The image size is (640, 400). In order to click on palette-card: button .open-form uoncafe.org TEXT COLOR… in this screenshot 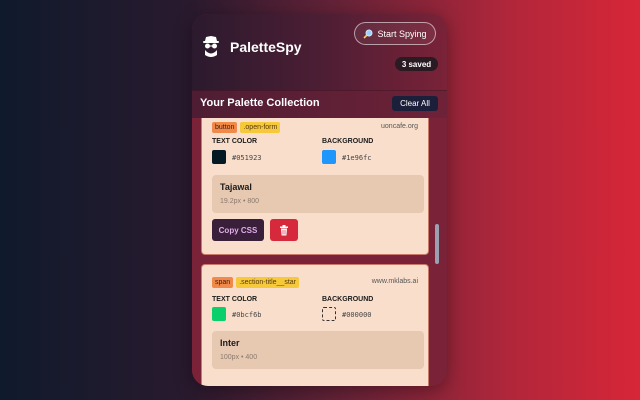, I will do `click(315, 186)`.